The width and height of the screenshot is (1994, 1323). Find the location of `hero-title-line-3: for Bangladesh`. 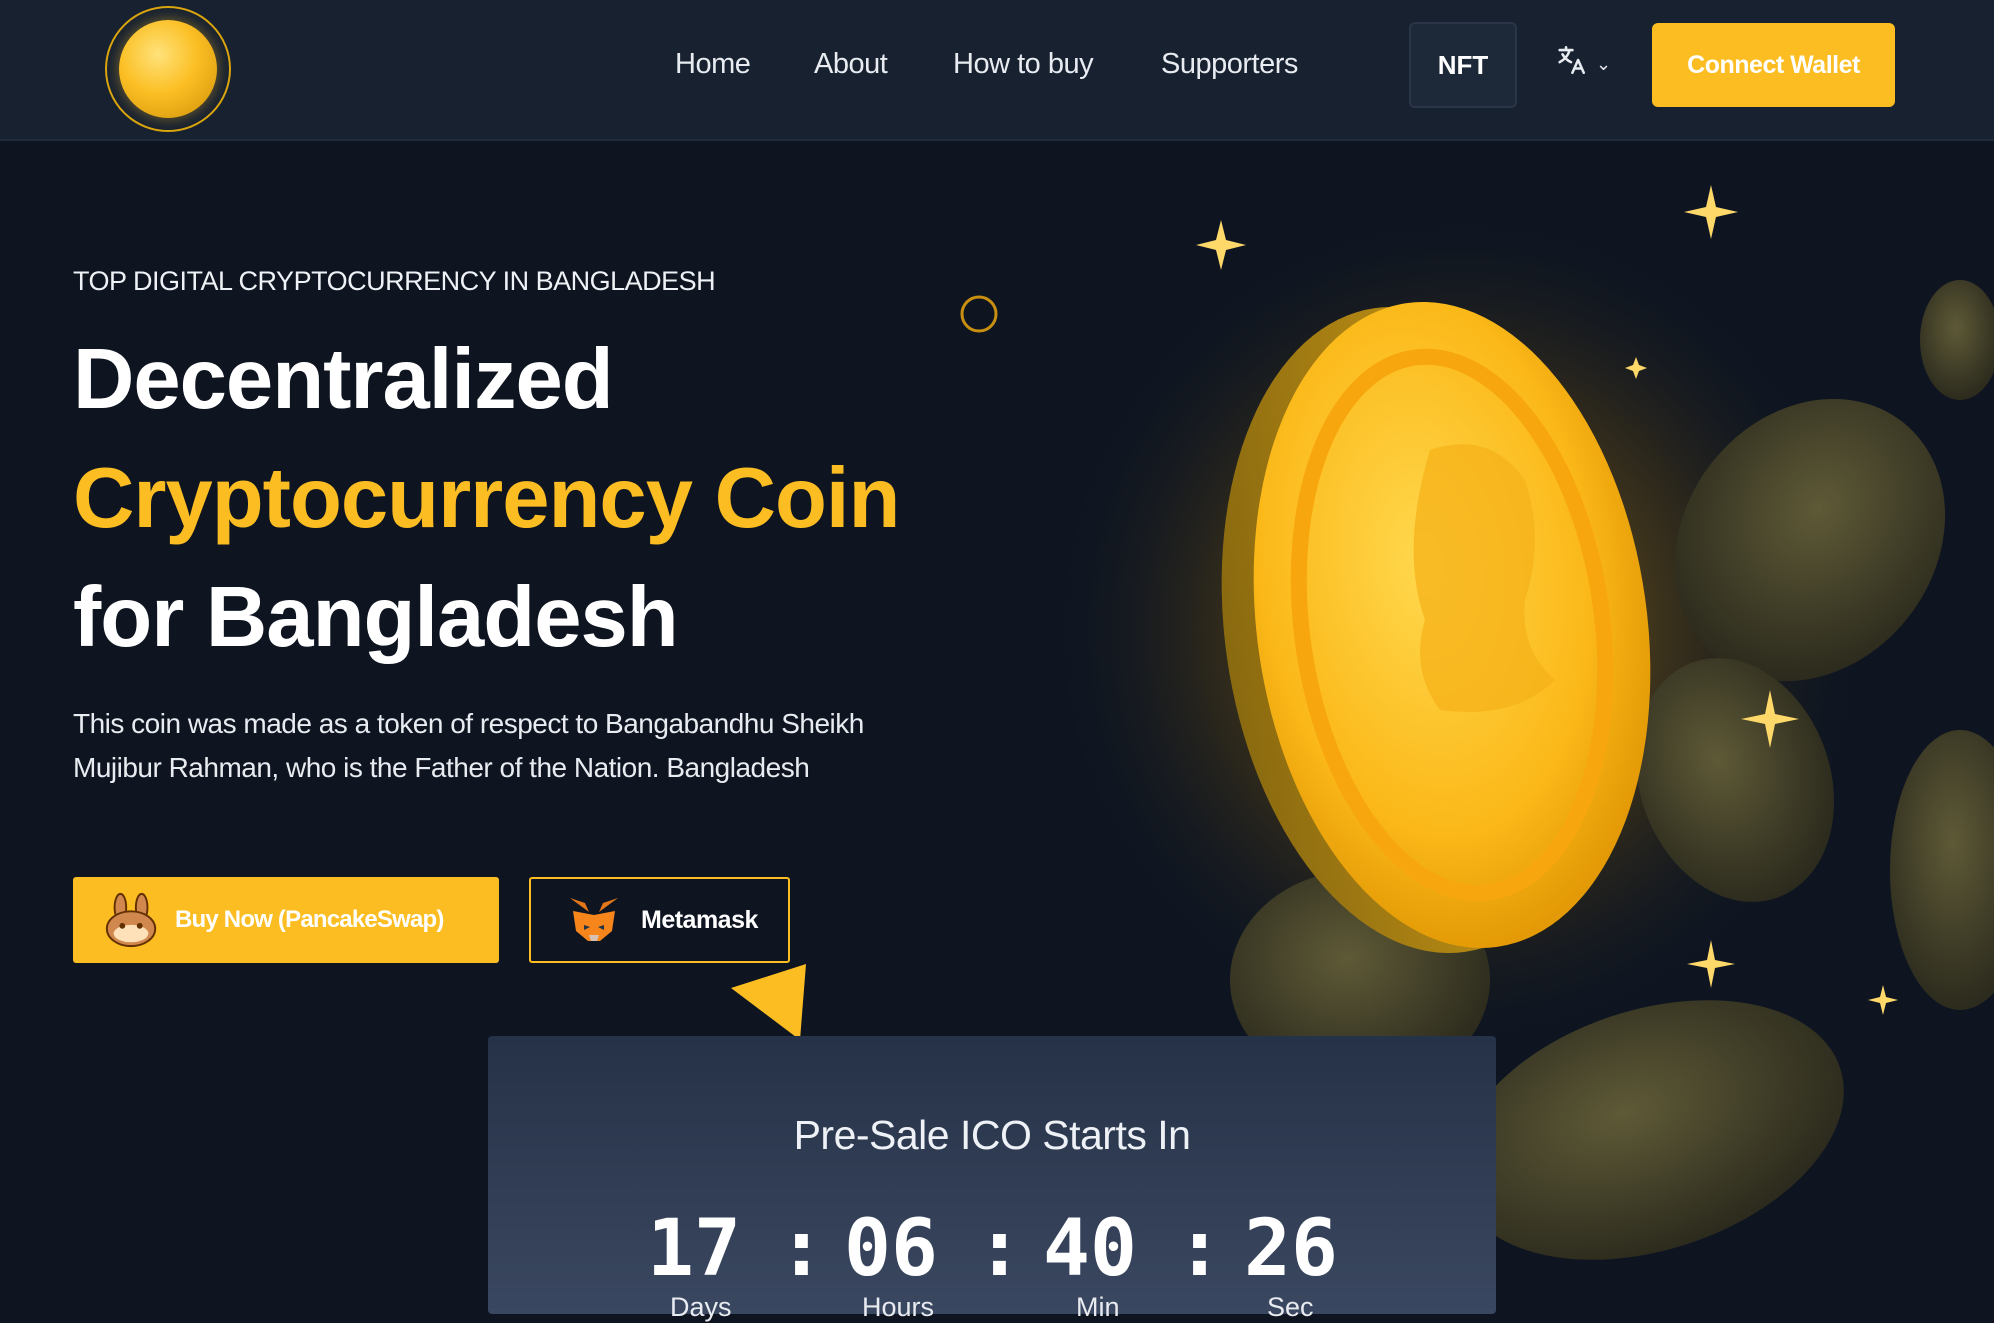

hero-title-line-3: for Bangladesh is located at coordinates (376, 617).